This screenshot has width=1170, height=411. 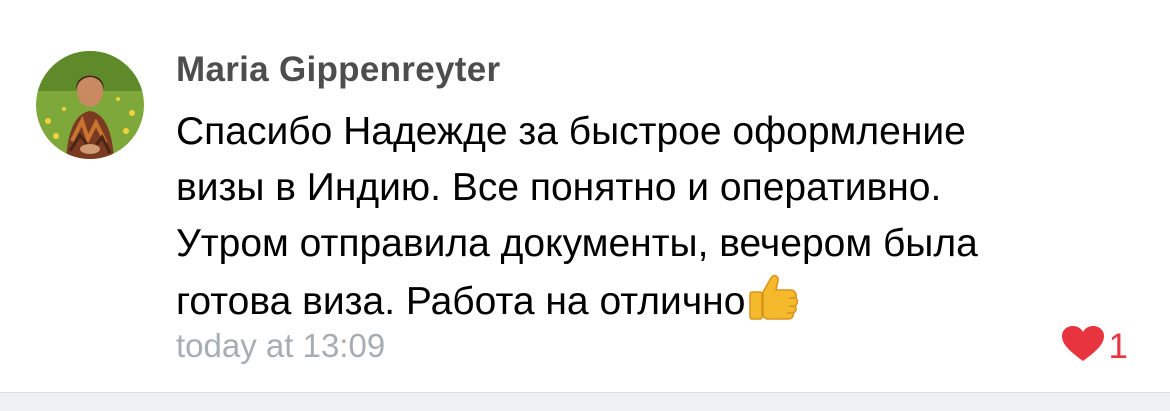 I want to click on avatar, so click(x=90, y=105).